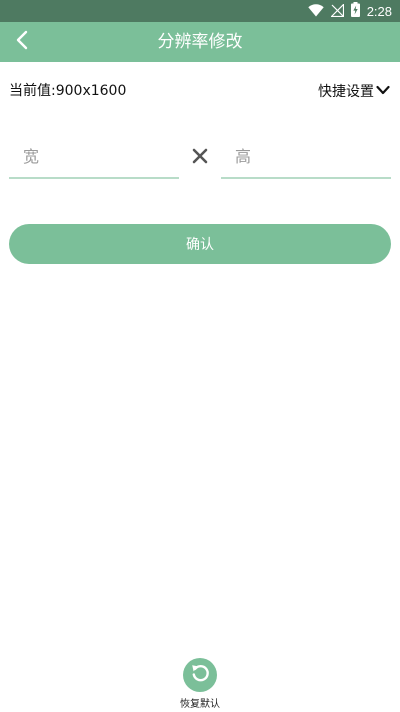  I want to click on page-title: 分辨率修改, so click(200, 42).